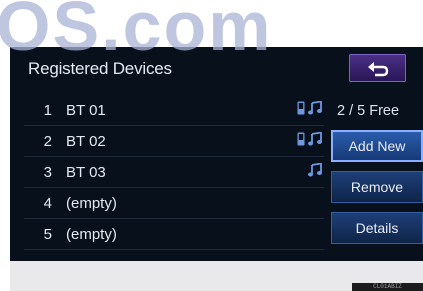 The width and height of the screenshot is (423, 291). What do you see at coordinates (47, 141) in the screenshot?
I see `device-number: 2` at bounding box center [47, 141].